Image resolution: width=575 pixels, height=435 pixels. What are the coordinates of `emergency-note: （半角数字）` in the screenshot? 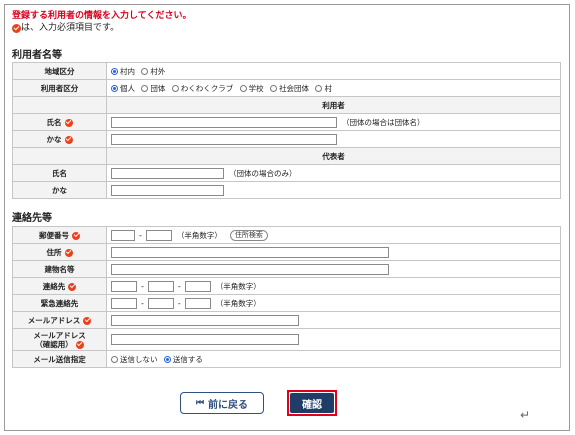 It's located at (238, 303).